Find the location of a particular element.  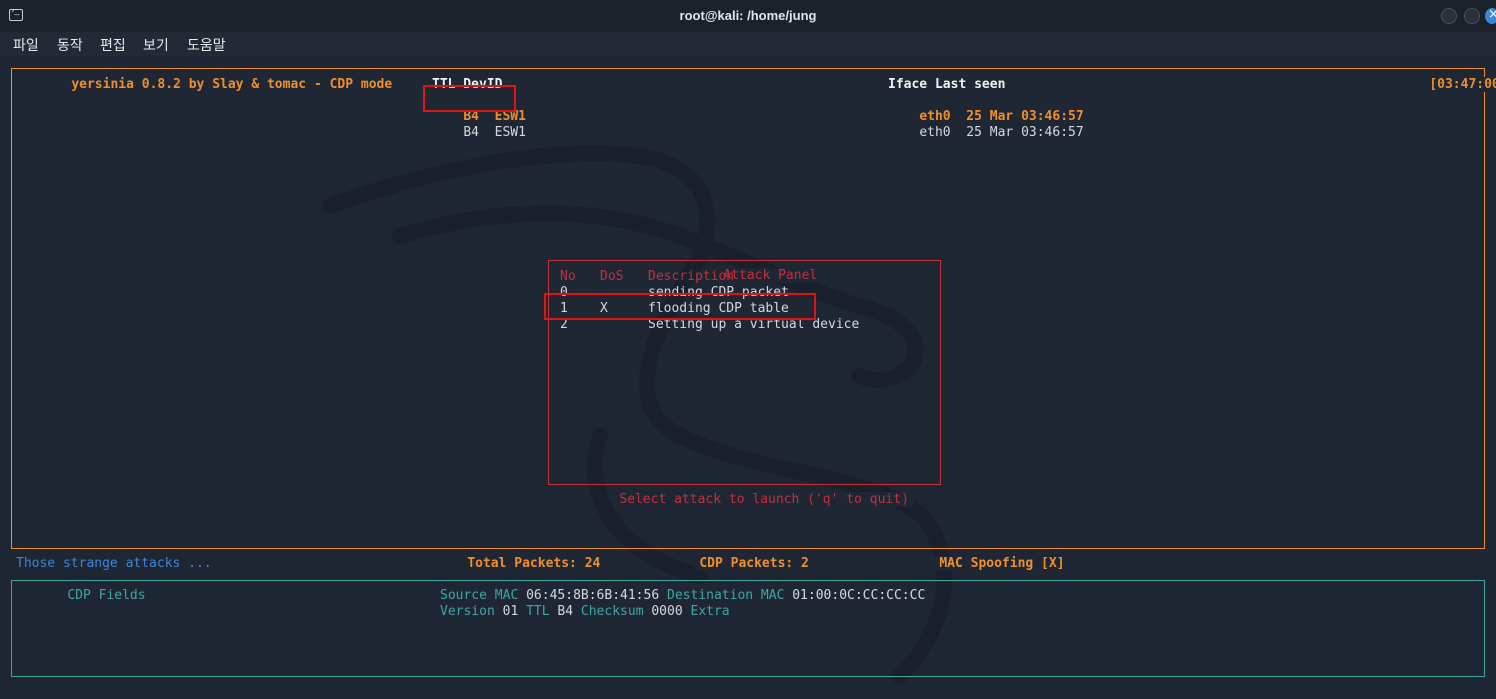

table-row: B4 ESW1 is located at coordinates (479, 133).